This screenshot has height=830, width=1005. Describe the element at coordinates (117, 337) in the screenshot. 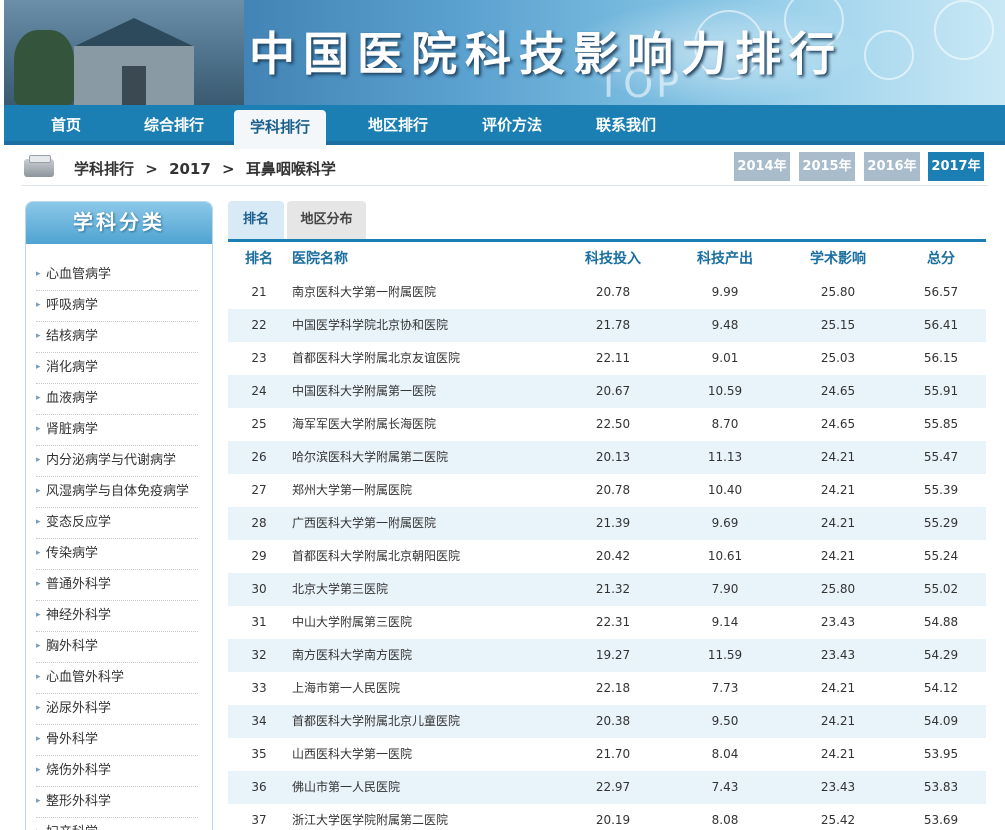

I see `sidebar-item: ▸ 结核病学` at that location.